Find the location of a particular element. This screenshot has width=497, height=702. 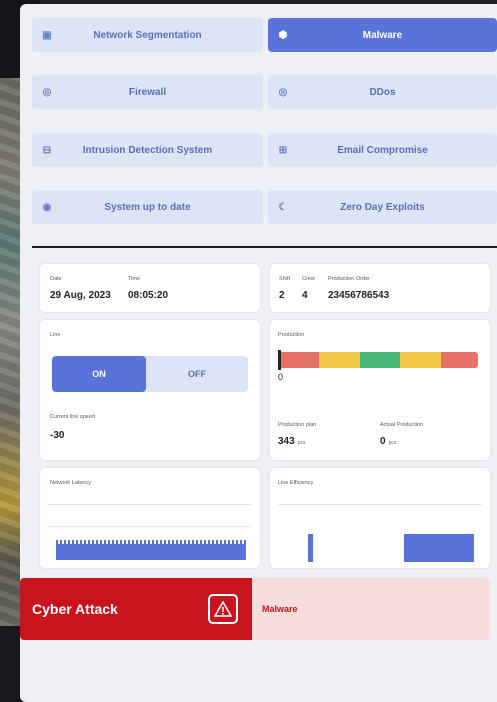

line-on-off-toggle: ON OFF is located at coordinates (150, 374).